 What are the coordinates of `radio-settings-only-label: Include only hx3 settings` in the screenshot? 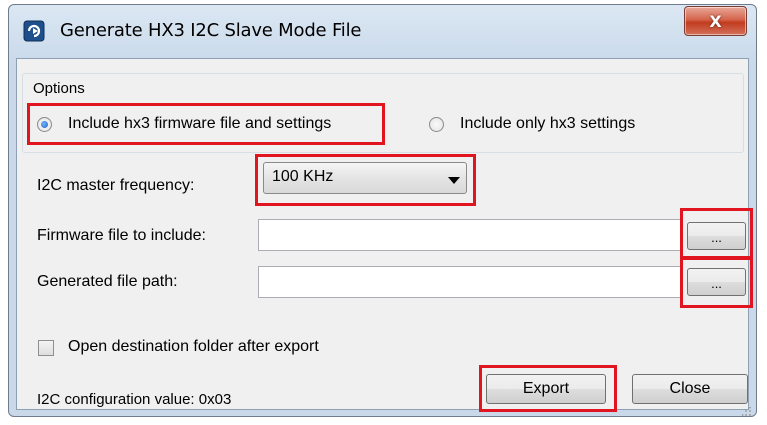 It's located at (547, 124).